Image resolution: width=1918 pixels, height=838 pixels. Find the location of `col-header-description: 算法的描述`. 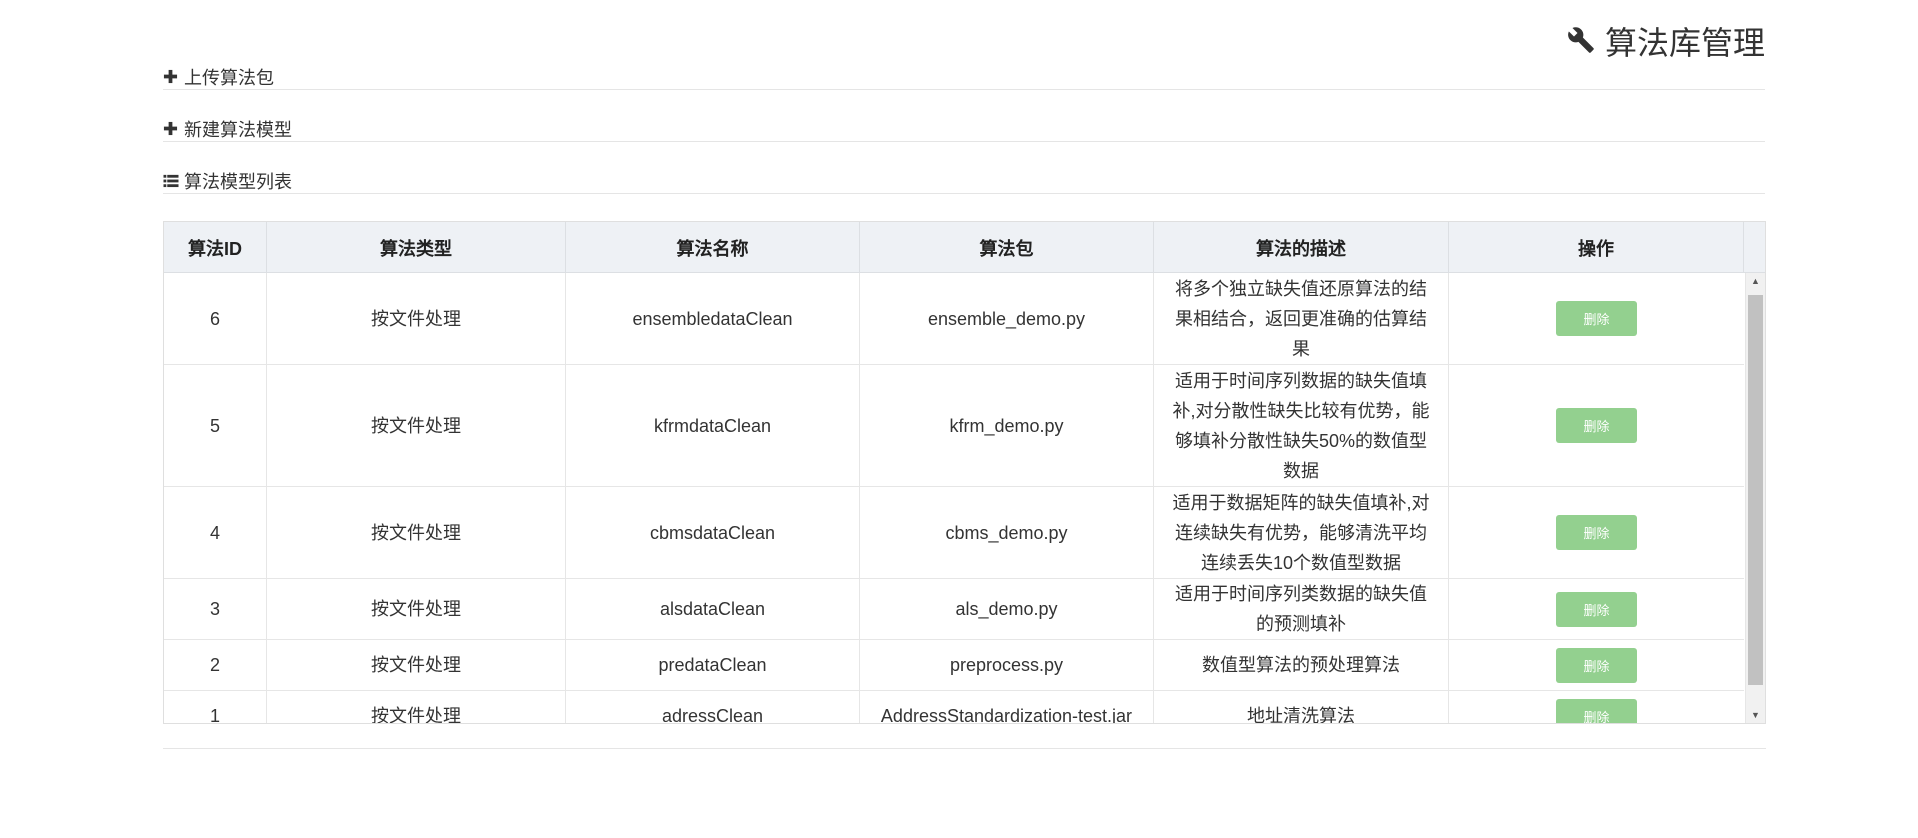

col-header-description: 算法的描述 is located at coordinates (1301, 247).